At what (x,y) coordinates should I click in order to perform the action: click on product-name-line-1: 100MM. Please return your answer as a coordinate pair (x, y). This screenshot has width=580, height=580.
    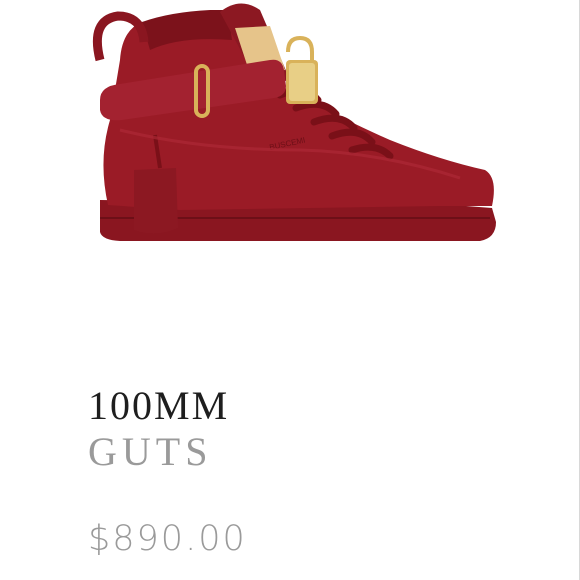
    Looking at the image, I should click on (158, 406).